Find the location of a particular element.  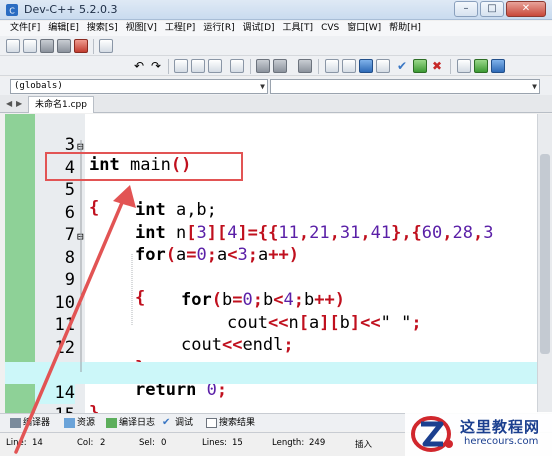

menu-view: 视图[V] is located at coordinates (141, 28).